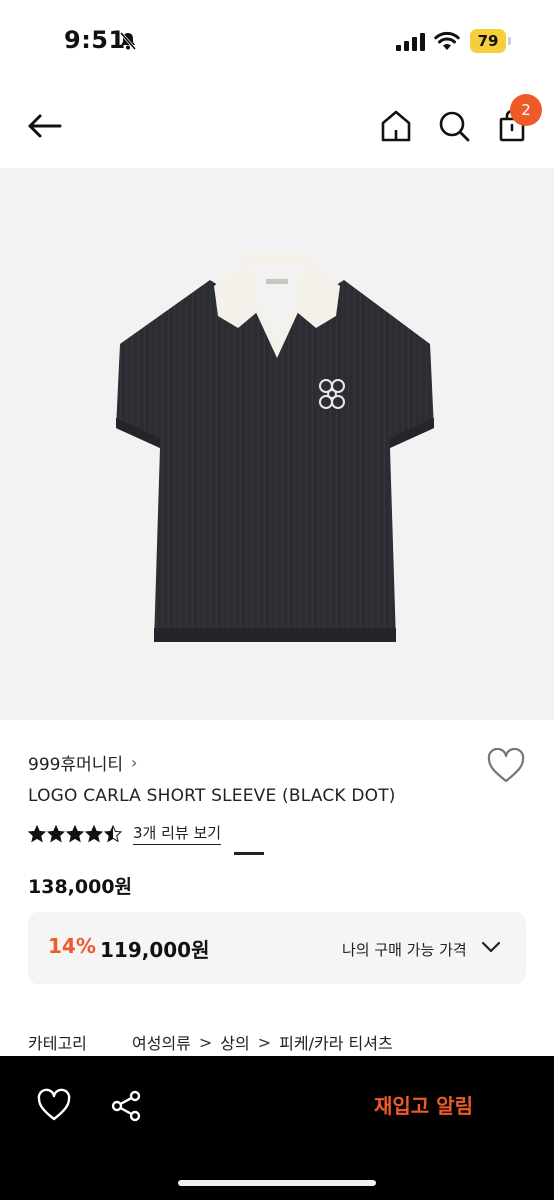 This screenshot has width=554, height=1200. What do you see at coordinates (277, 1128) in the screenshot?
I see `bottom-action-bar: 재입고 알림` at bounding box center [277, 1128].